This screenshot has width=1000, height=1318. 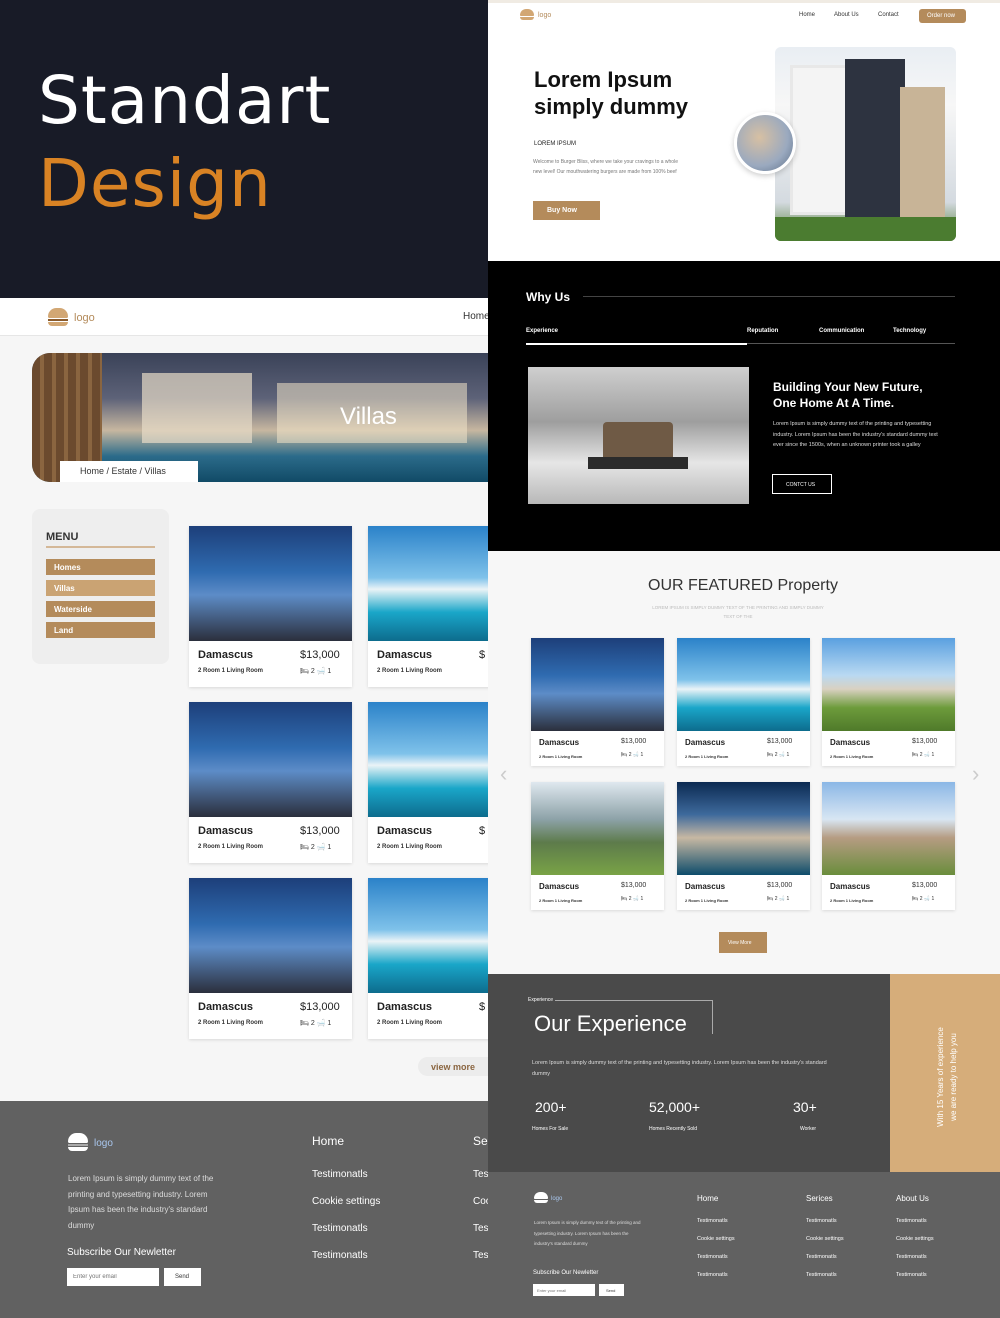 I want to click on stat-value: 52,000+, so click(x=674, y=1107).